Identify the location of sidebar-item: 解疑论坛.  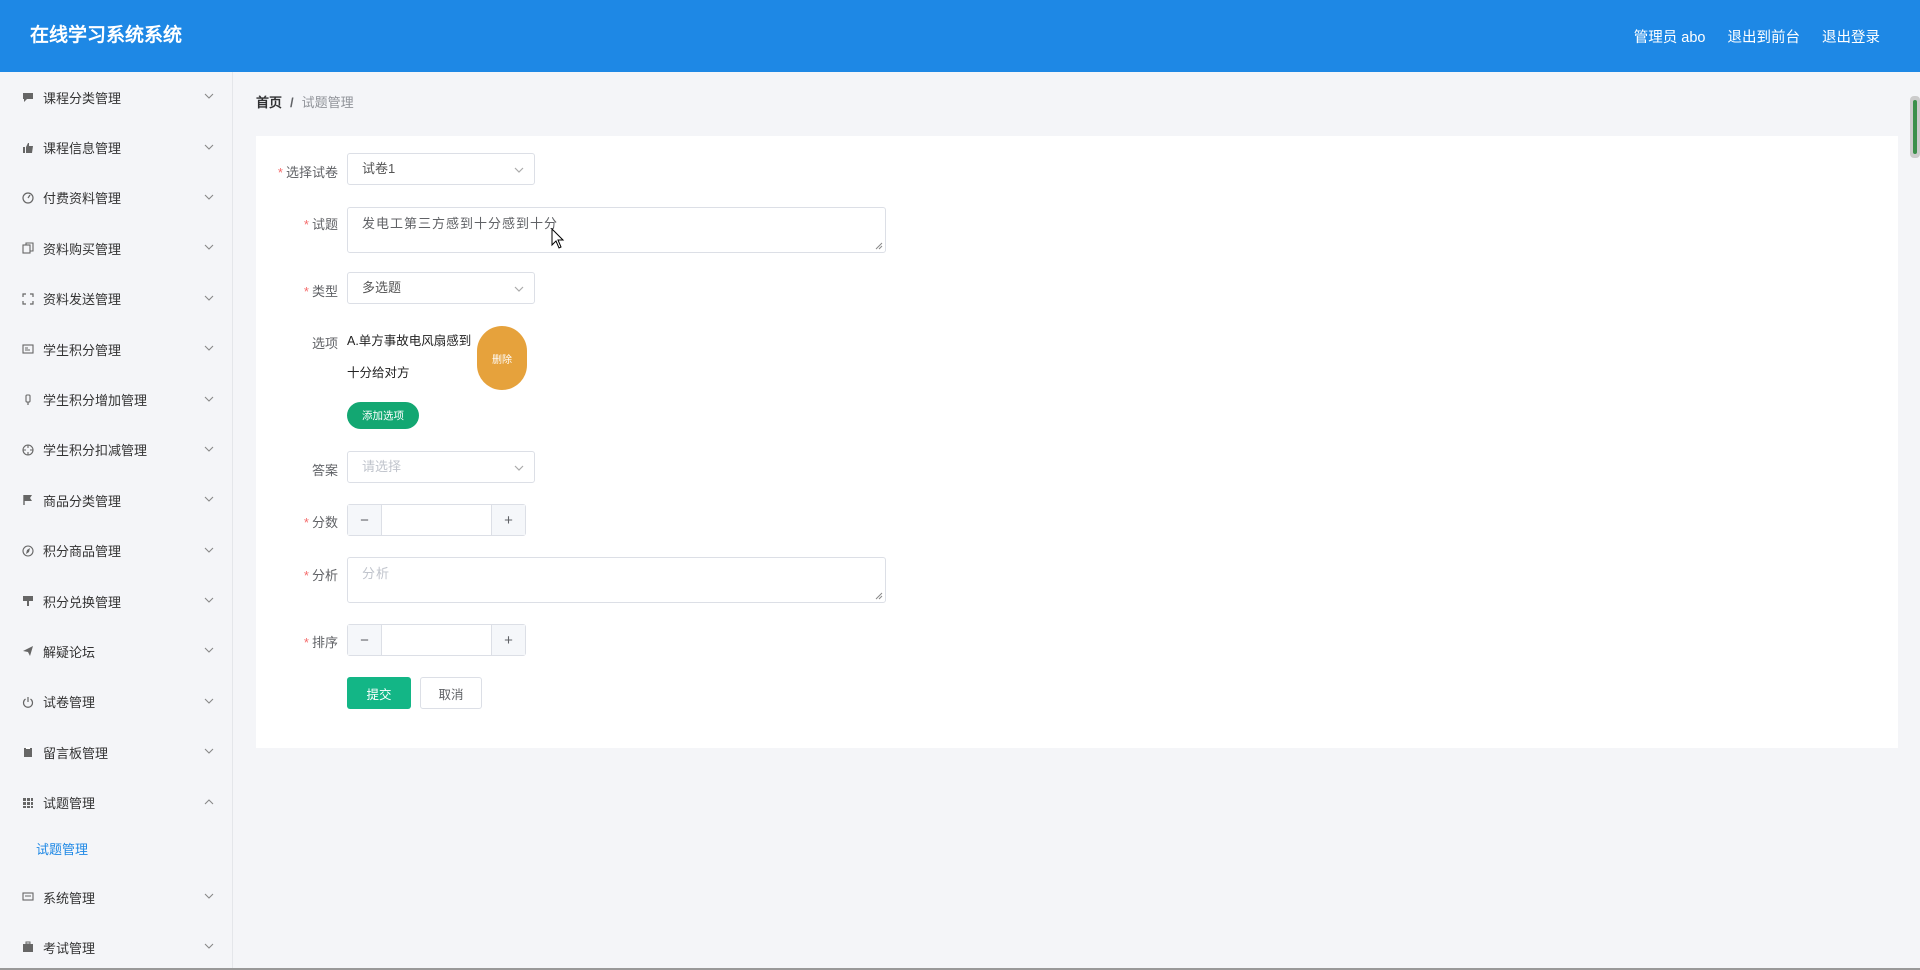
(116, 651).